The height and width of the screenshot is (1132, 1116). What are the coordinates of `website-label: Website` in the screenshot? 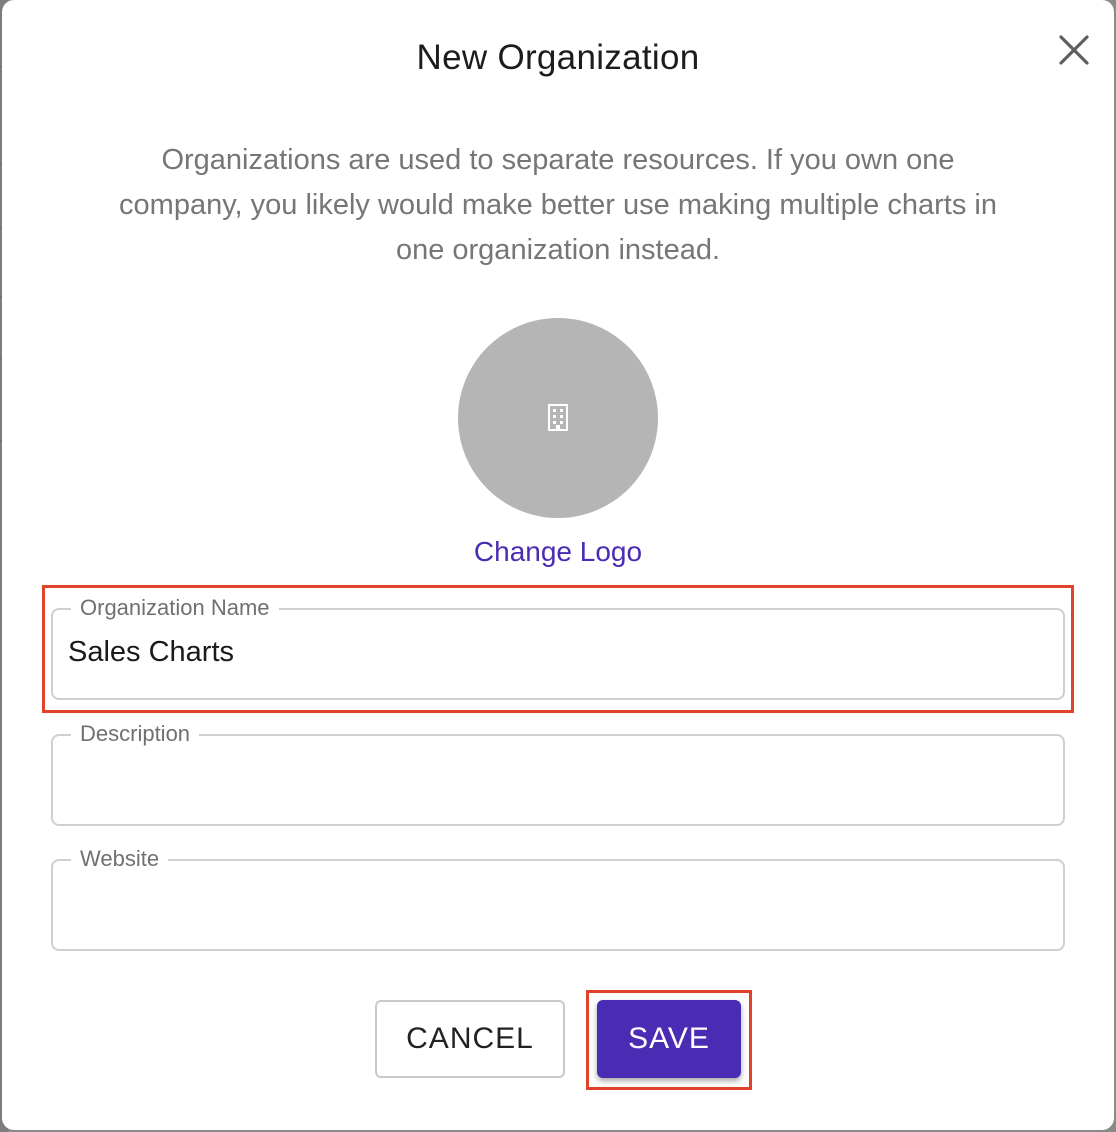 It's located at (120, 859).